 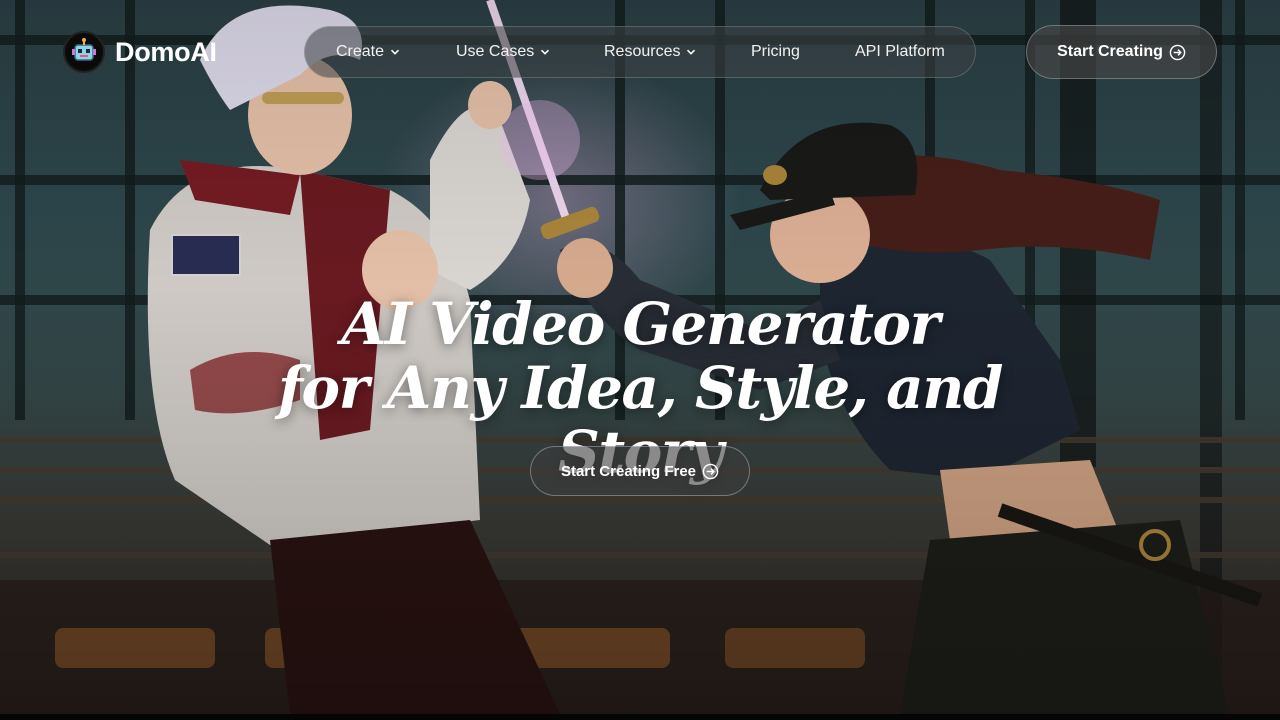 What do you see at coordinates (640, 717) in the screenshot?
I see `page-bottom-edge` at bounding box center [640, 717].